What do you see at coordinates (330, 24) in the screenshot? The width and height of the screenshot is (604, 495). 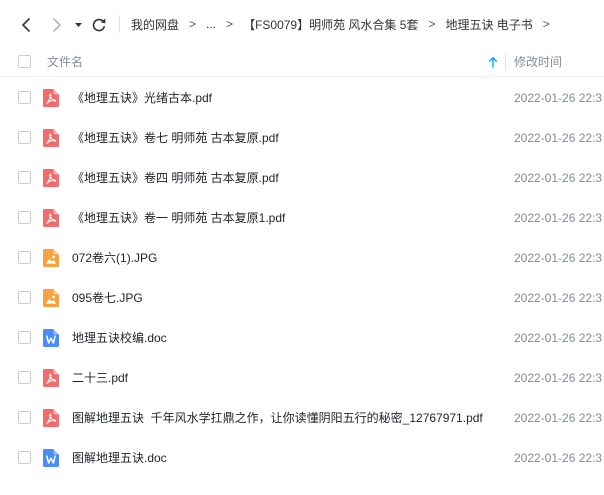 I see `breadcrumb-item-parent-folder: 【FS0079】明师苑 风水合集 5套` at bounding box center [330, 24].